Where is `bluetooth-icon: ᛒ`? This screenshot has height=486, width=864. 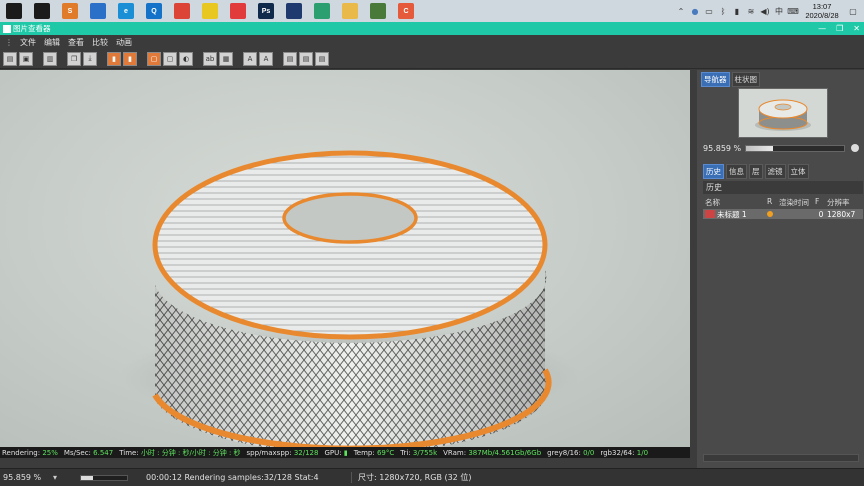
bluetooth-icon: ᛒ is located at coordinates (723, 11).